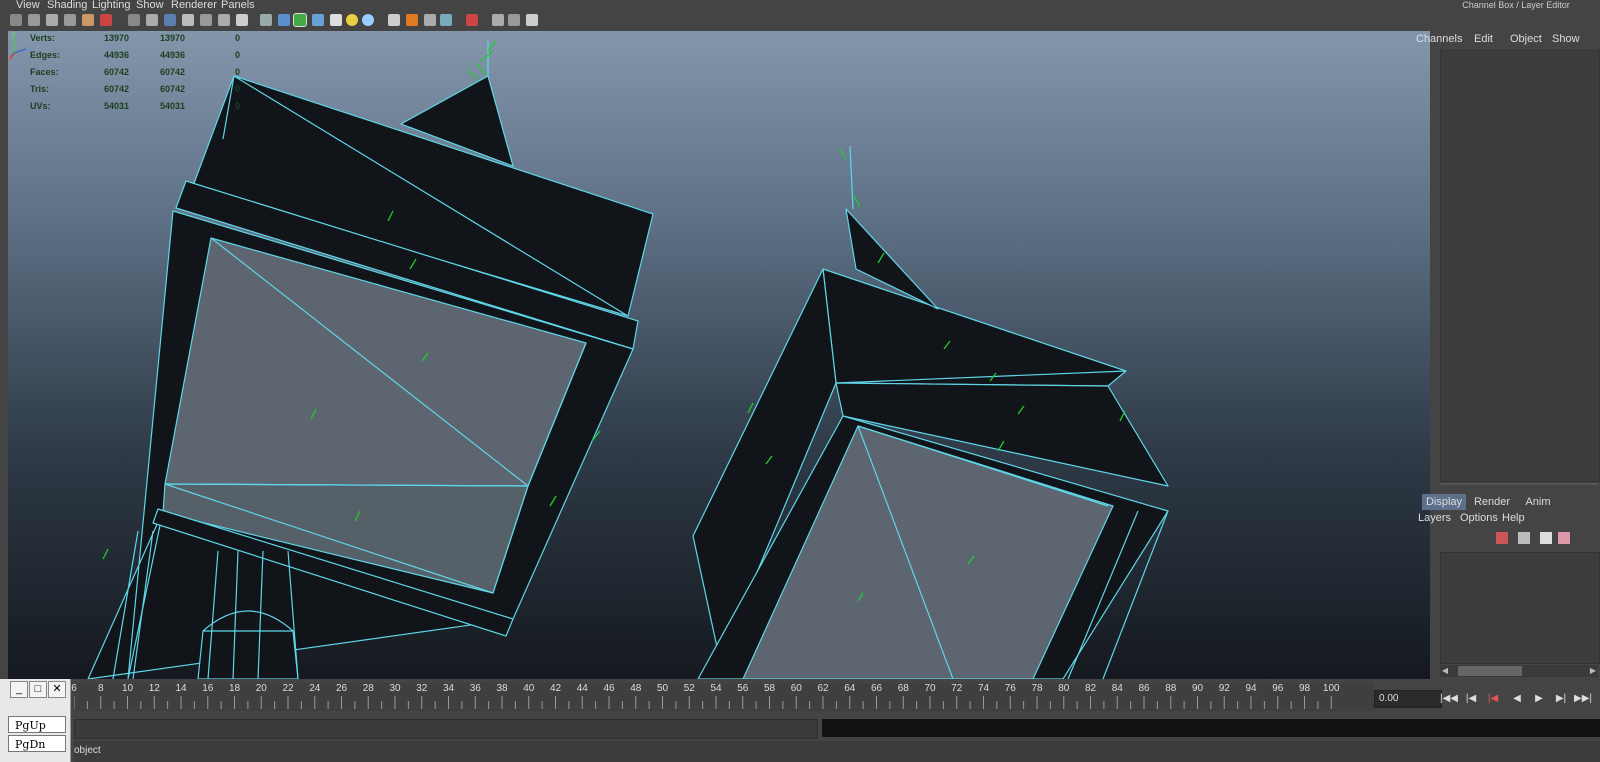  I want to click on new-layer-from-selected-icon, so click(1524, 538).